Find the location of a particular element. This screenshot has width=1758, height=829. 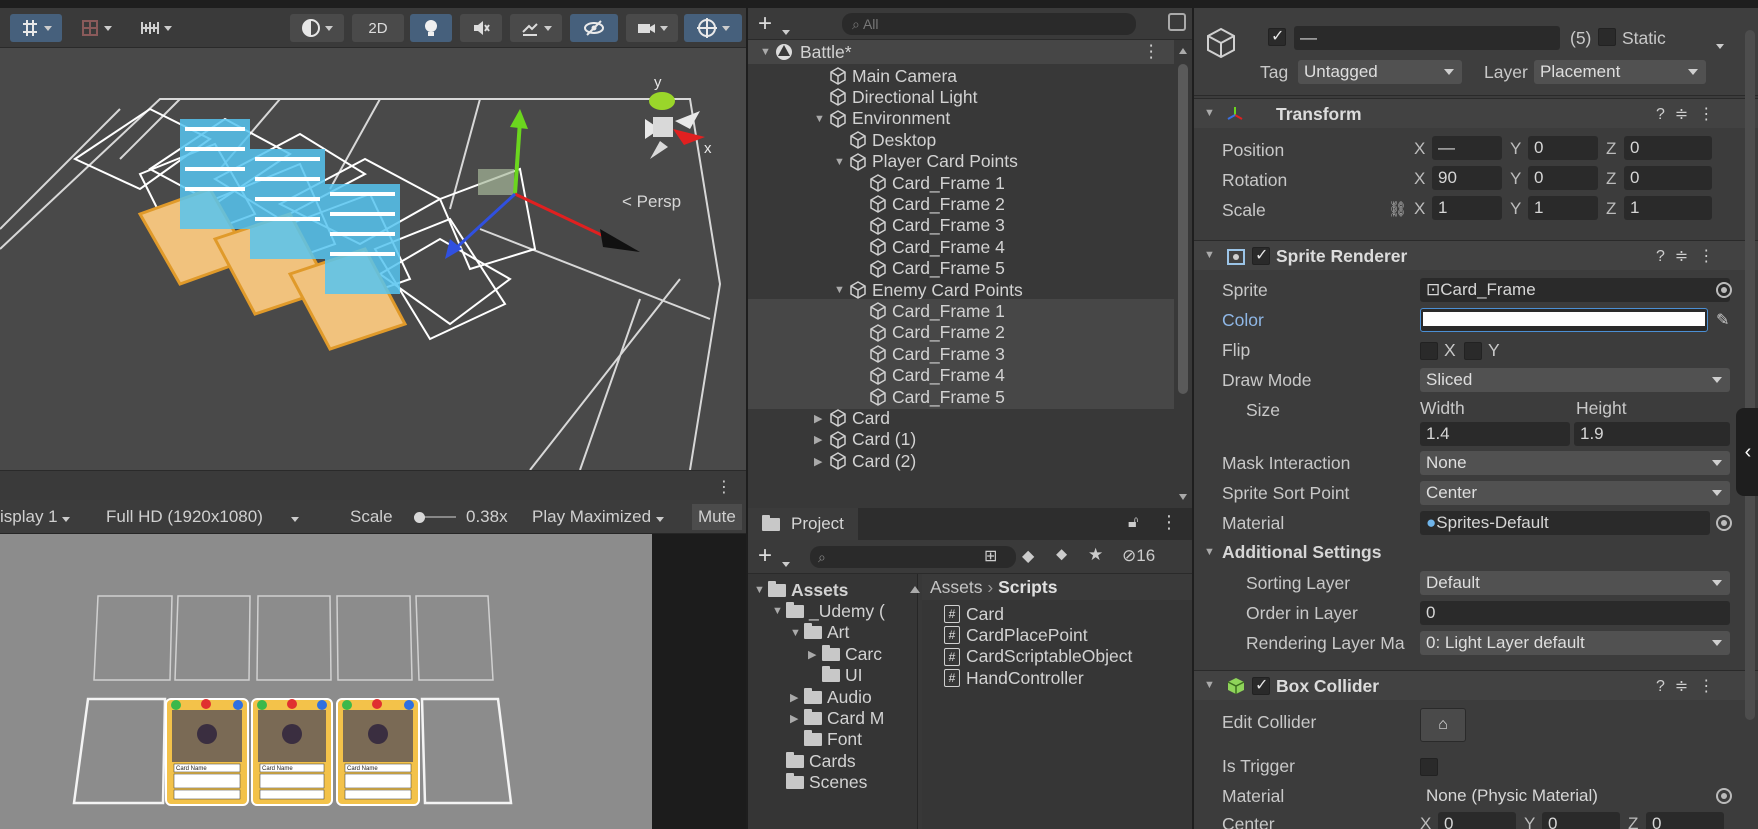

scale-x-field: 1 is located at coordinates (1467, 208).